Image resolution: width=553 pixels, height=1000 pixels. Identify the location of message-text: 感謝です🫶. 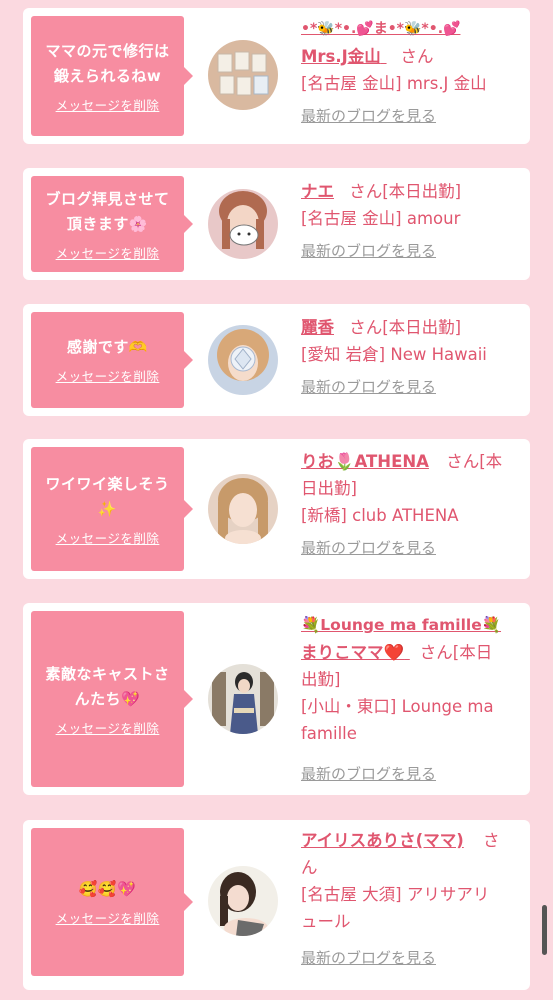
(107, 347).